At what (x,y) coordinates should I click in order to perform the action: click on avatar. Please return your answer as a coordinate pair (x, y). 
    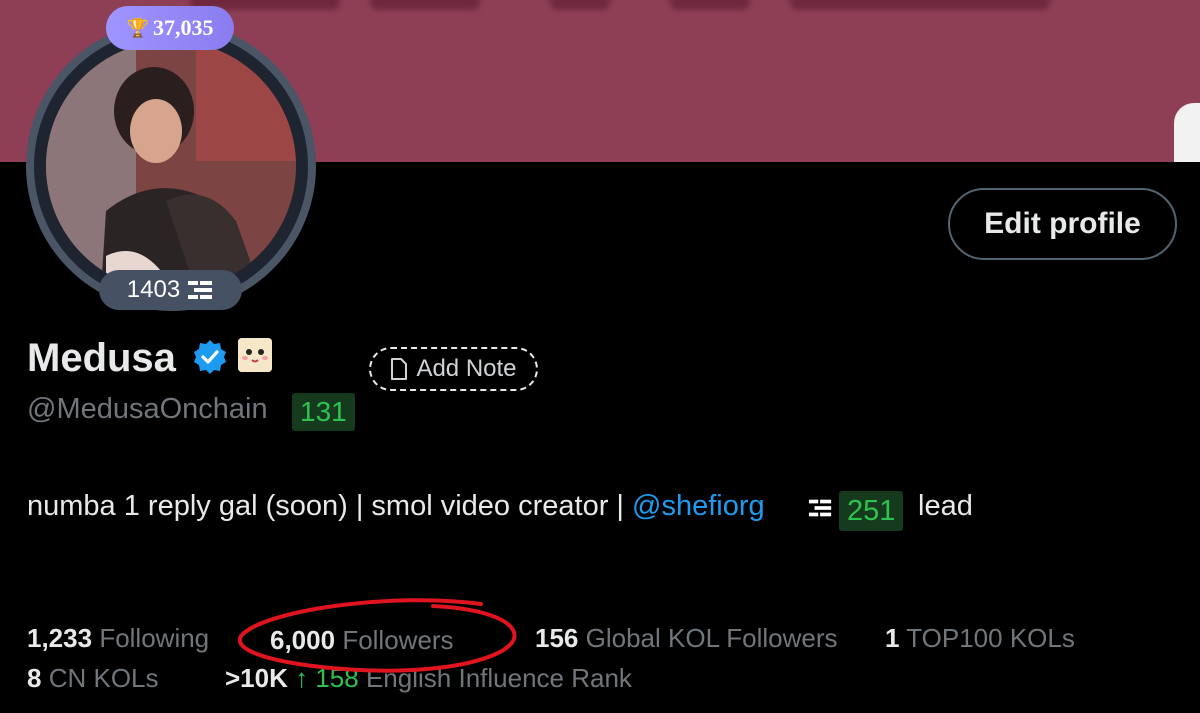
    Looking at the image, I should click on (171, 166).